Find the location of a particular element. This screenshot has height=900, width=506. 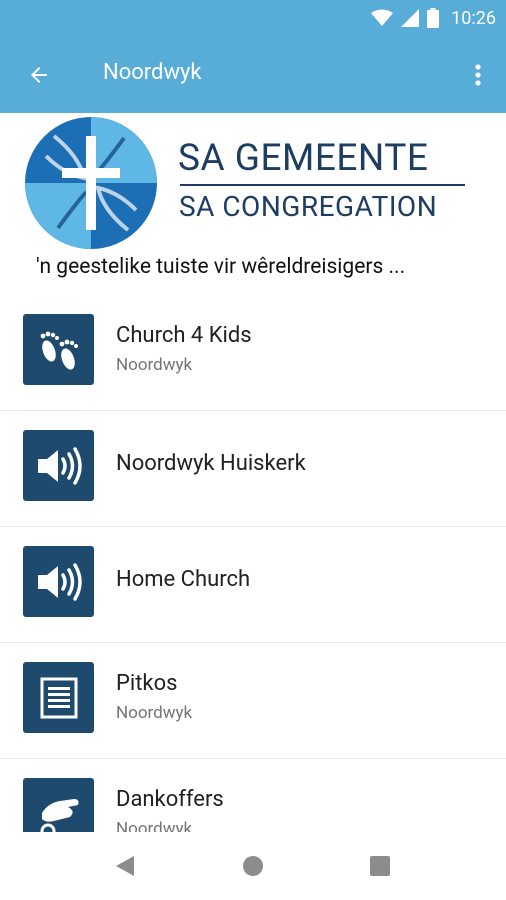

congregation-subtitle: SA CONGREGATION is located at coordinates (308, 206).